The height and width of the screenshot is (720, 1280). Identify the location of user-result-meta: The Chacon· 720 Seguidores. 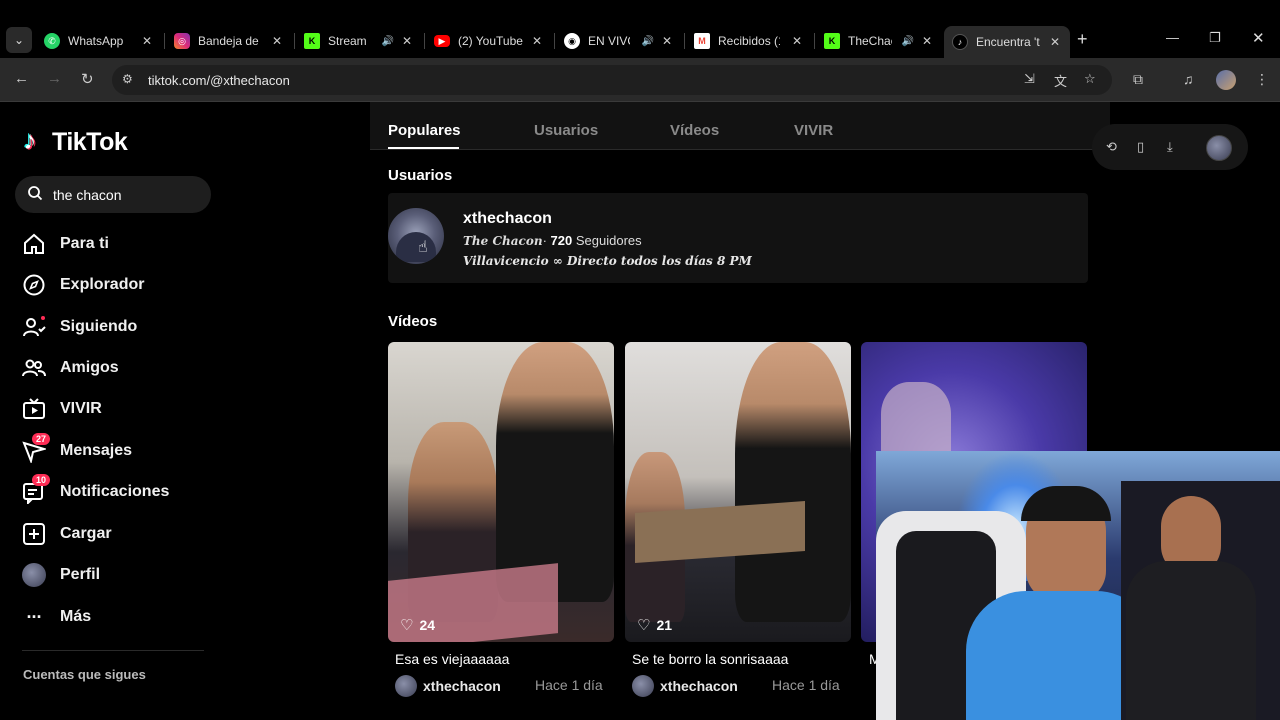
(552, 240).